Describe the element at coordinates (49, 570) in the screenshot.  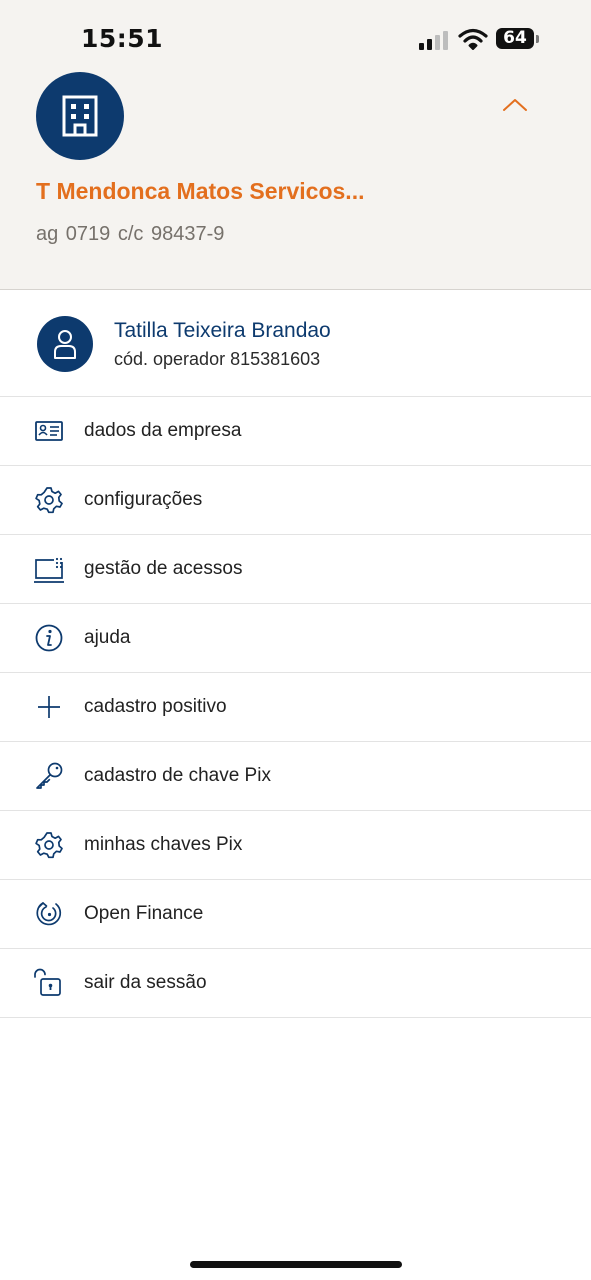
I see `access-terminal-icon` at that location.